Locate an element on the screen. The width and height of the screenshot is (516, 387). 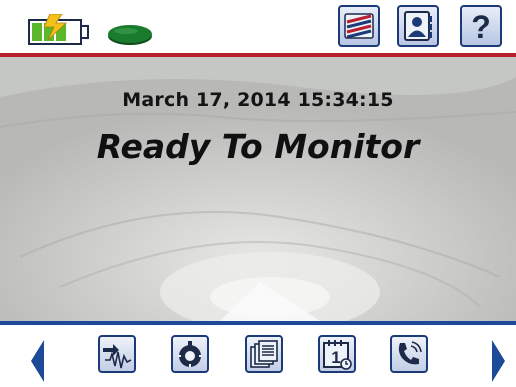
help-label: ? is located at coordinates (481, 26).